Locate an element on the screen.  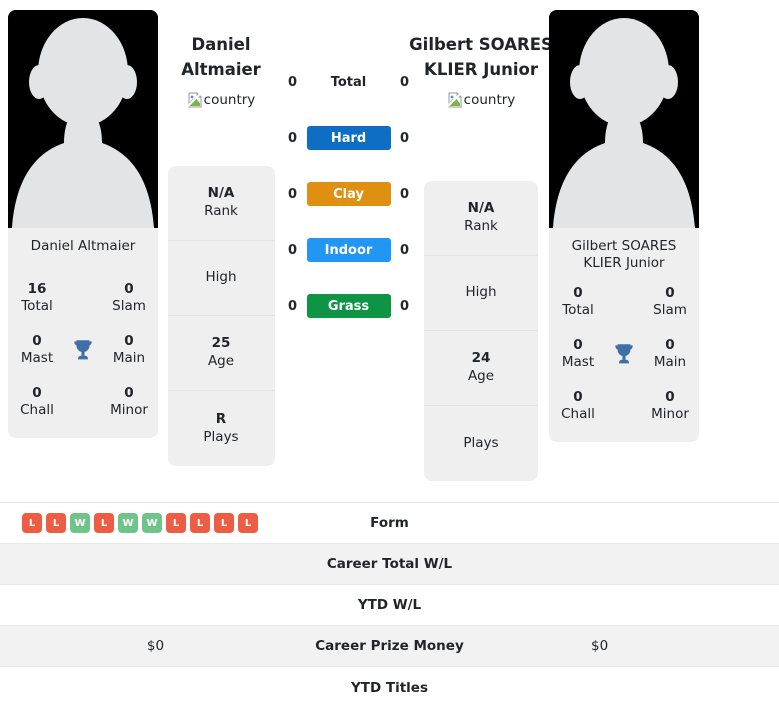
surface-hard-label: Hard is located at coordinates (348, 138).